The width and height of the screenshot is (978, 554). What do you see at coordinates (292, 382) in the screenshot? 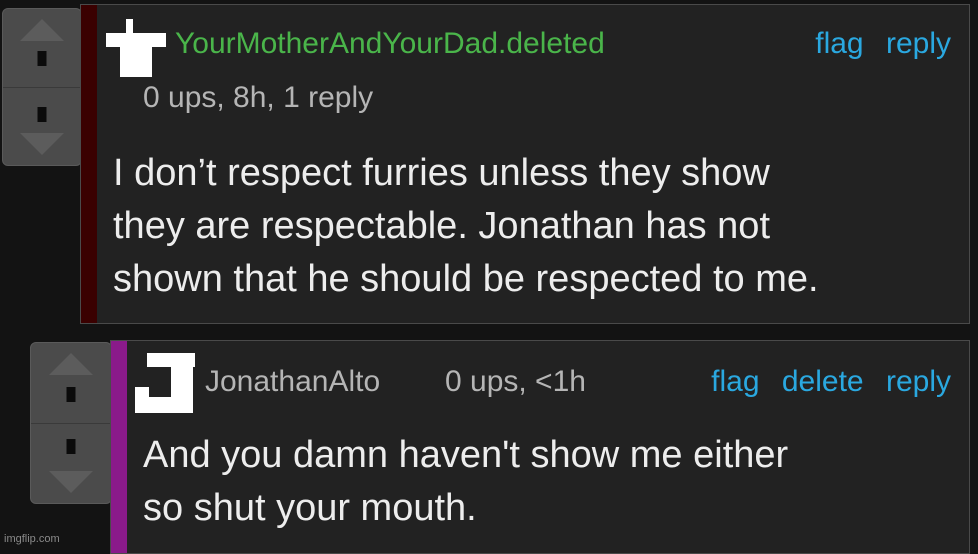
I see `comment-username: JonathanAlto` at bounding box center [292, 382].